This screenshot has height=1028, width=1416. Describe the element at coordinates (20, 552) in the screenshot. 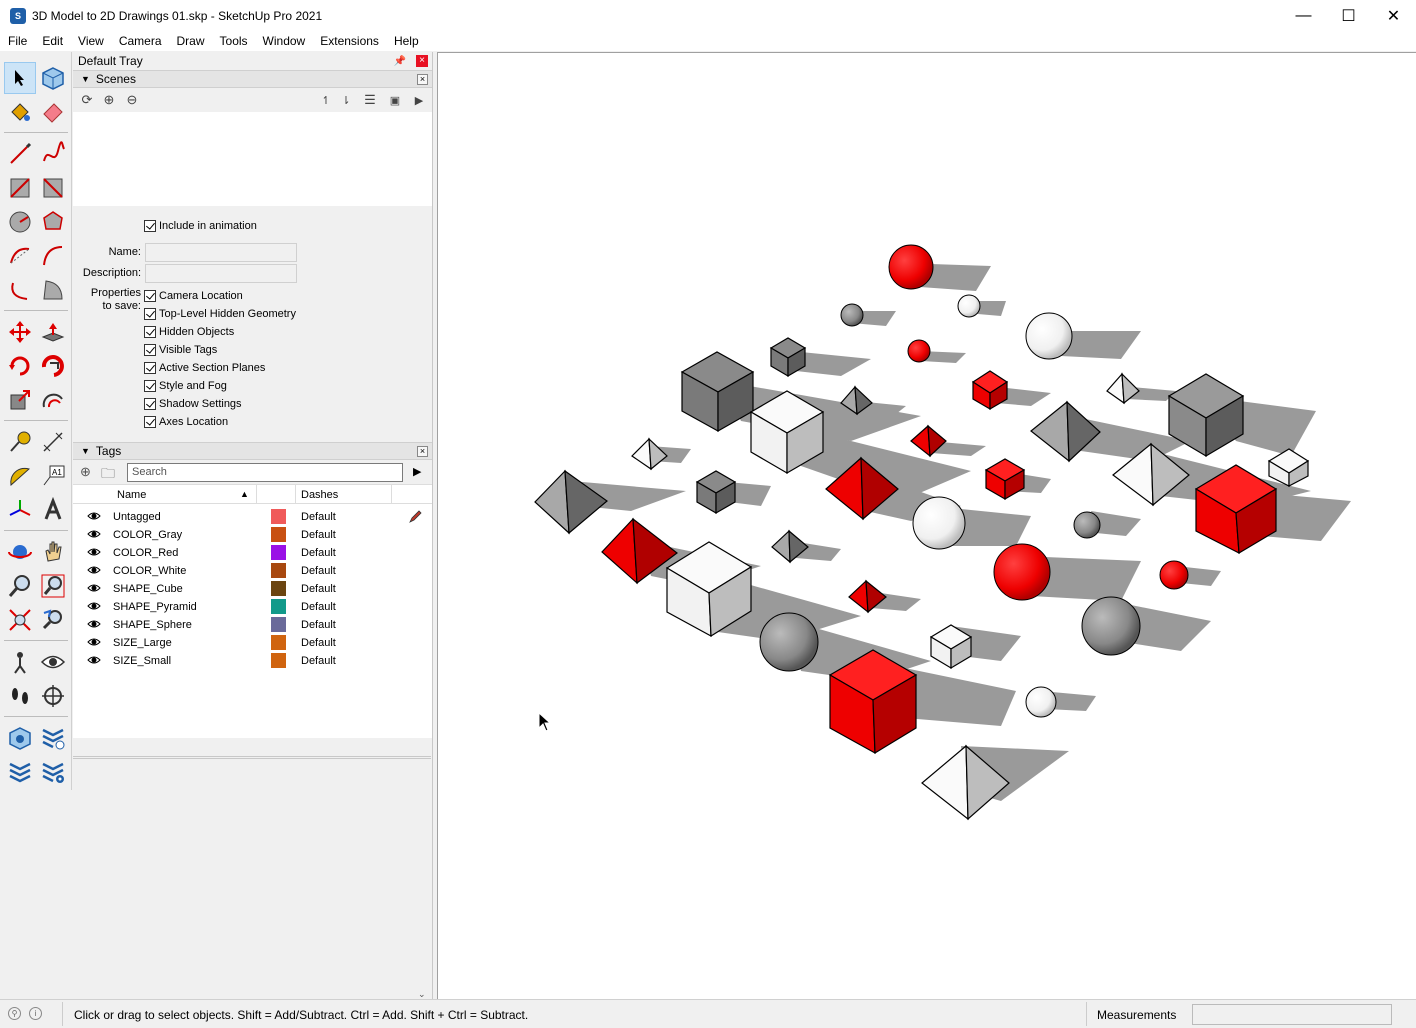

I see `orbit-tool-icon` at that location.